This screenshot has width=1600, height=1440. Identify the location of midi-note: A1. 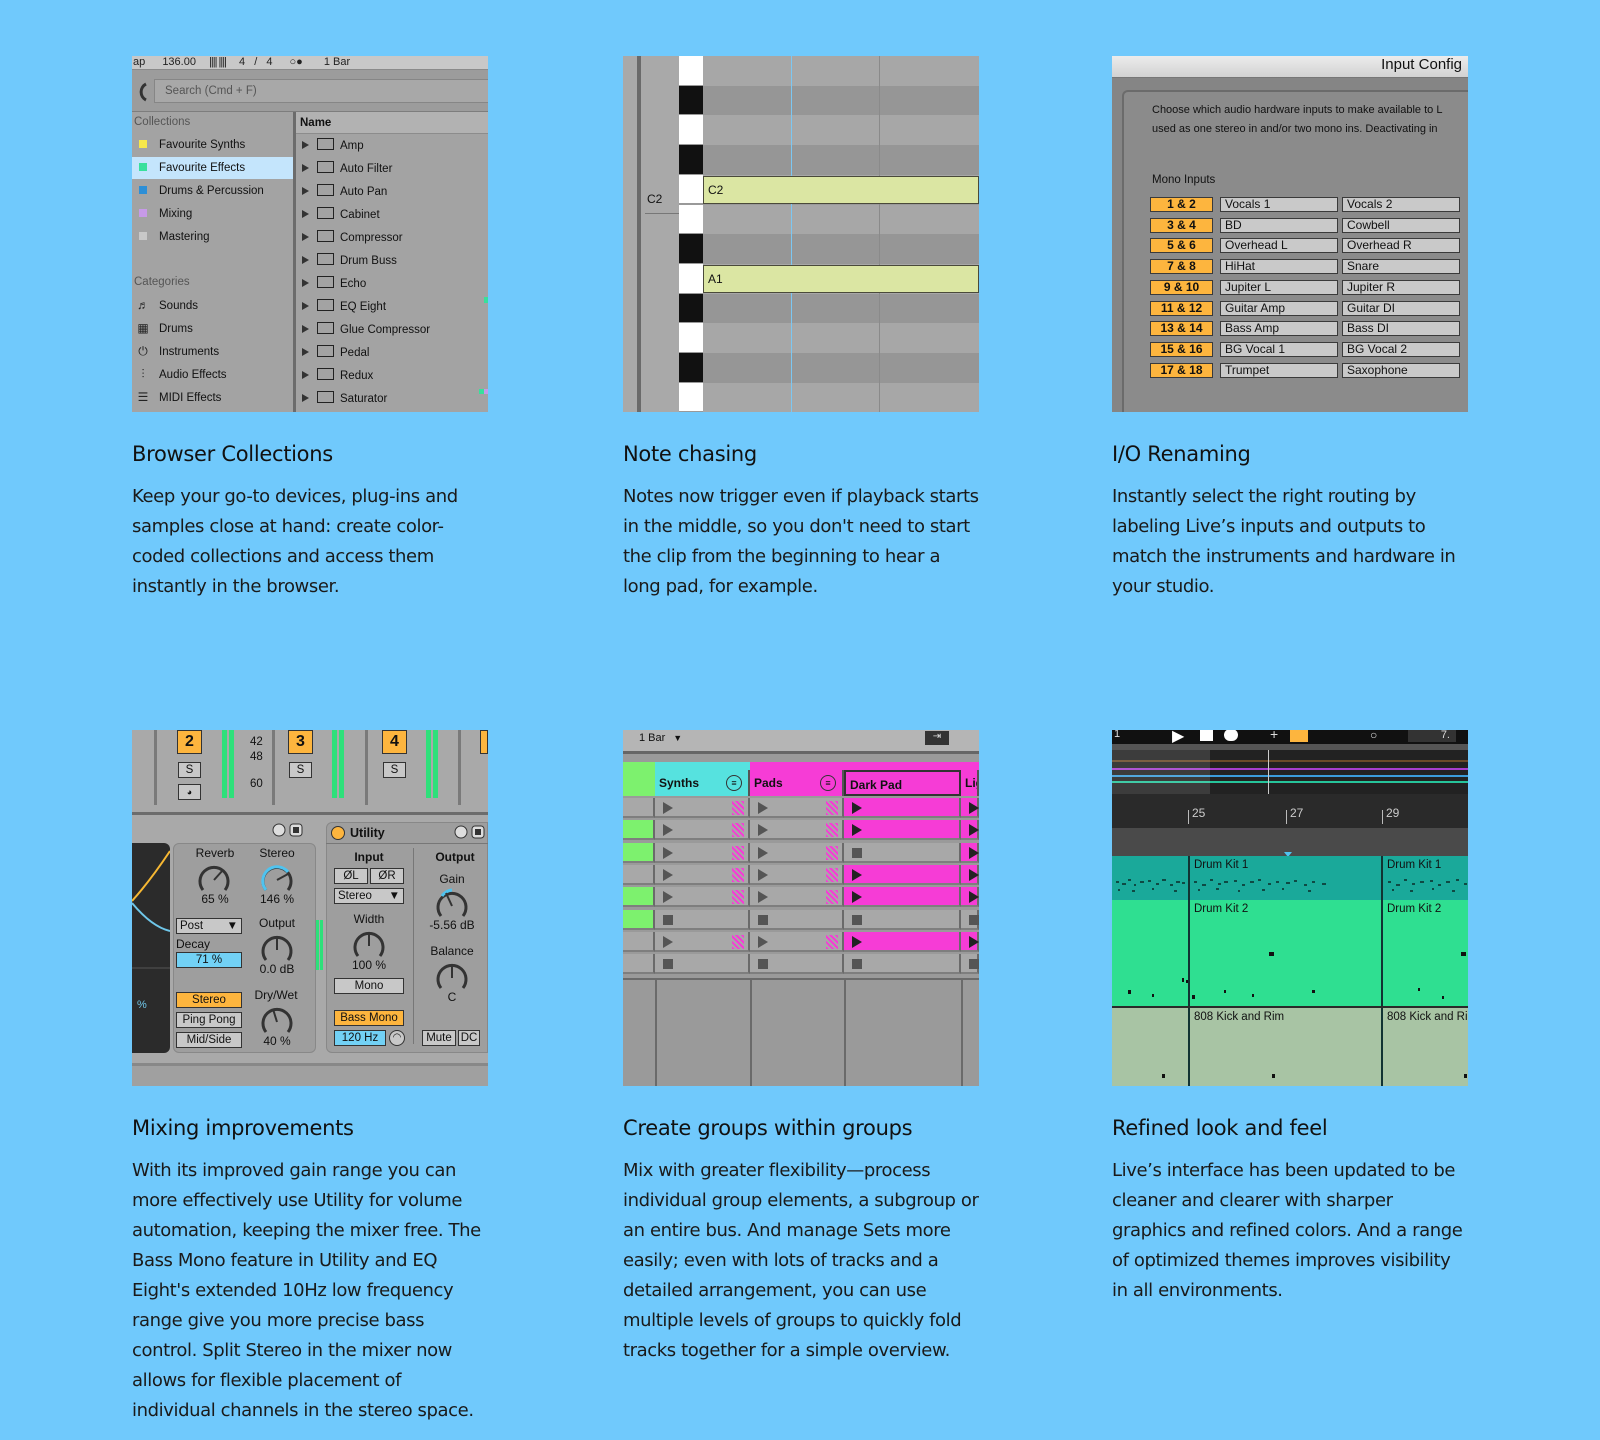
(841, 279).